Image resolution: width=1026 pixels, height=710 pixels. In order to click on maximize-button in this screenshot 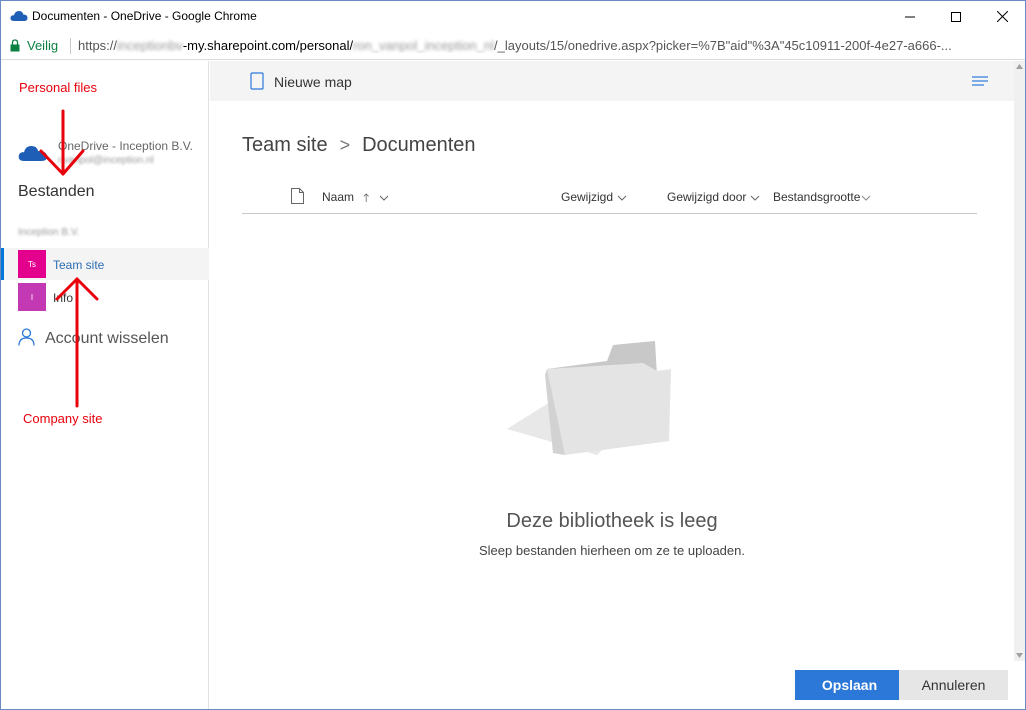, I will do `click(956, 16)`.